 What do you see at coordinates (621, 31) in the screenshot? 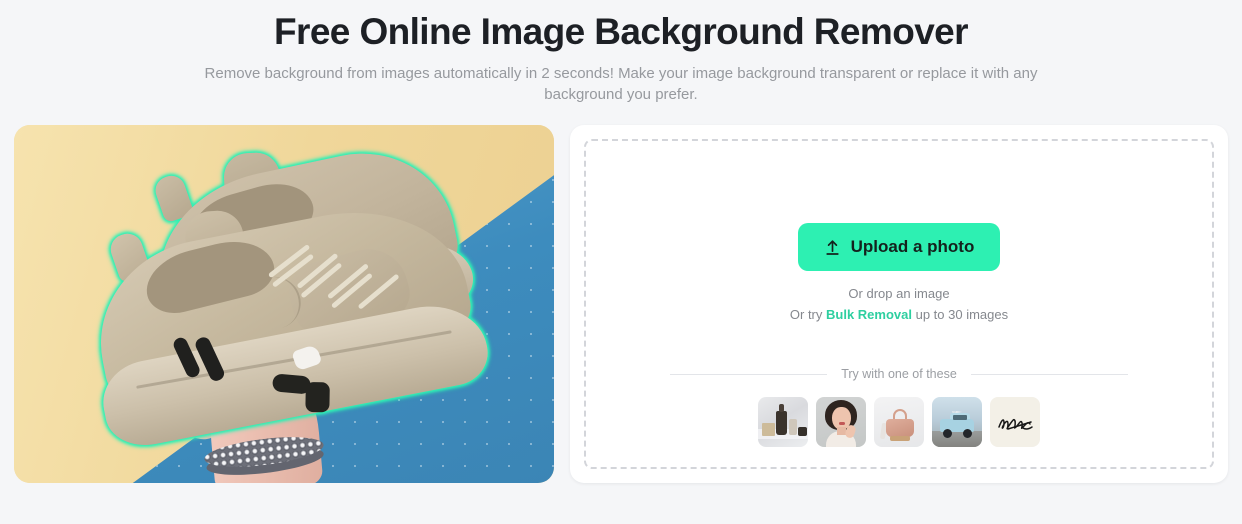
I see `page-title: Free Online Image Background Remover` at bounding box center [621, 31].